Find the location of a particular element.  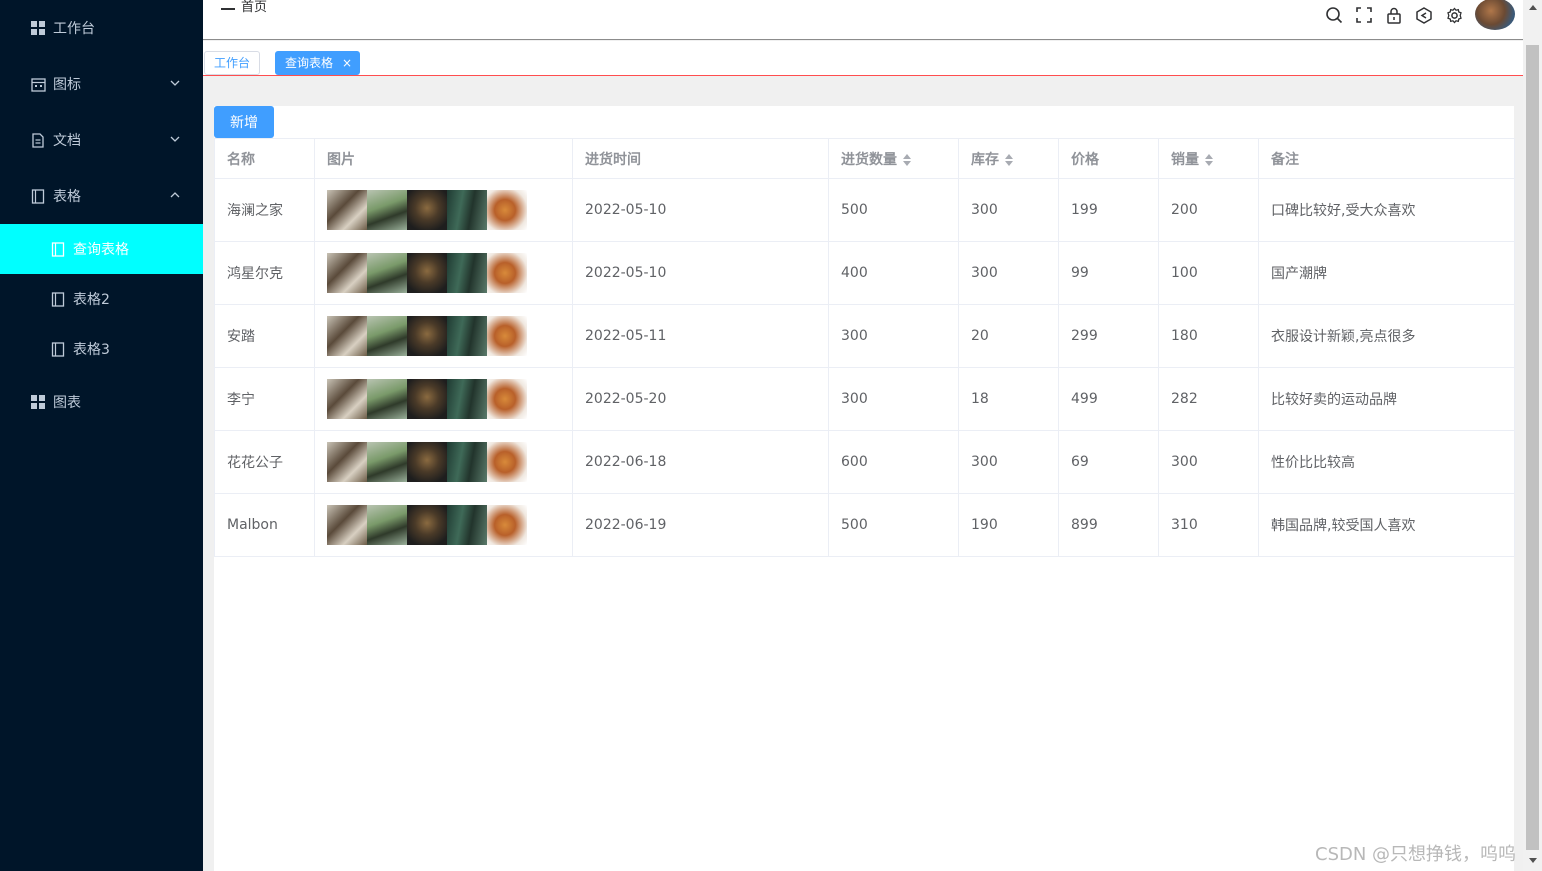

sidebar: 工作台 图标 文档 表格 查询表格 表格2 表格3 图表 is located at coordinates (101, 435).